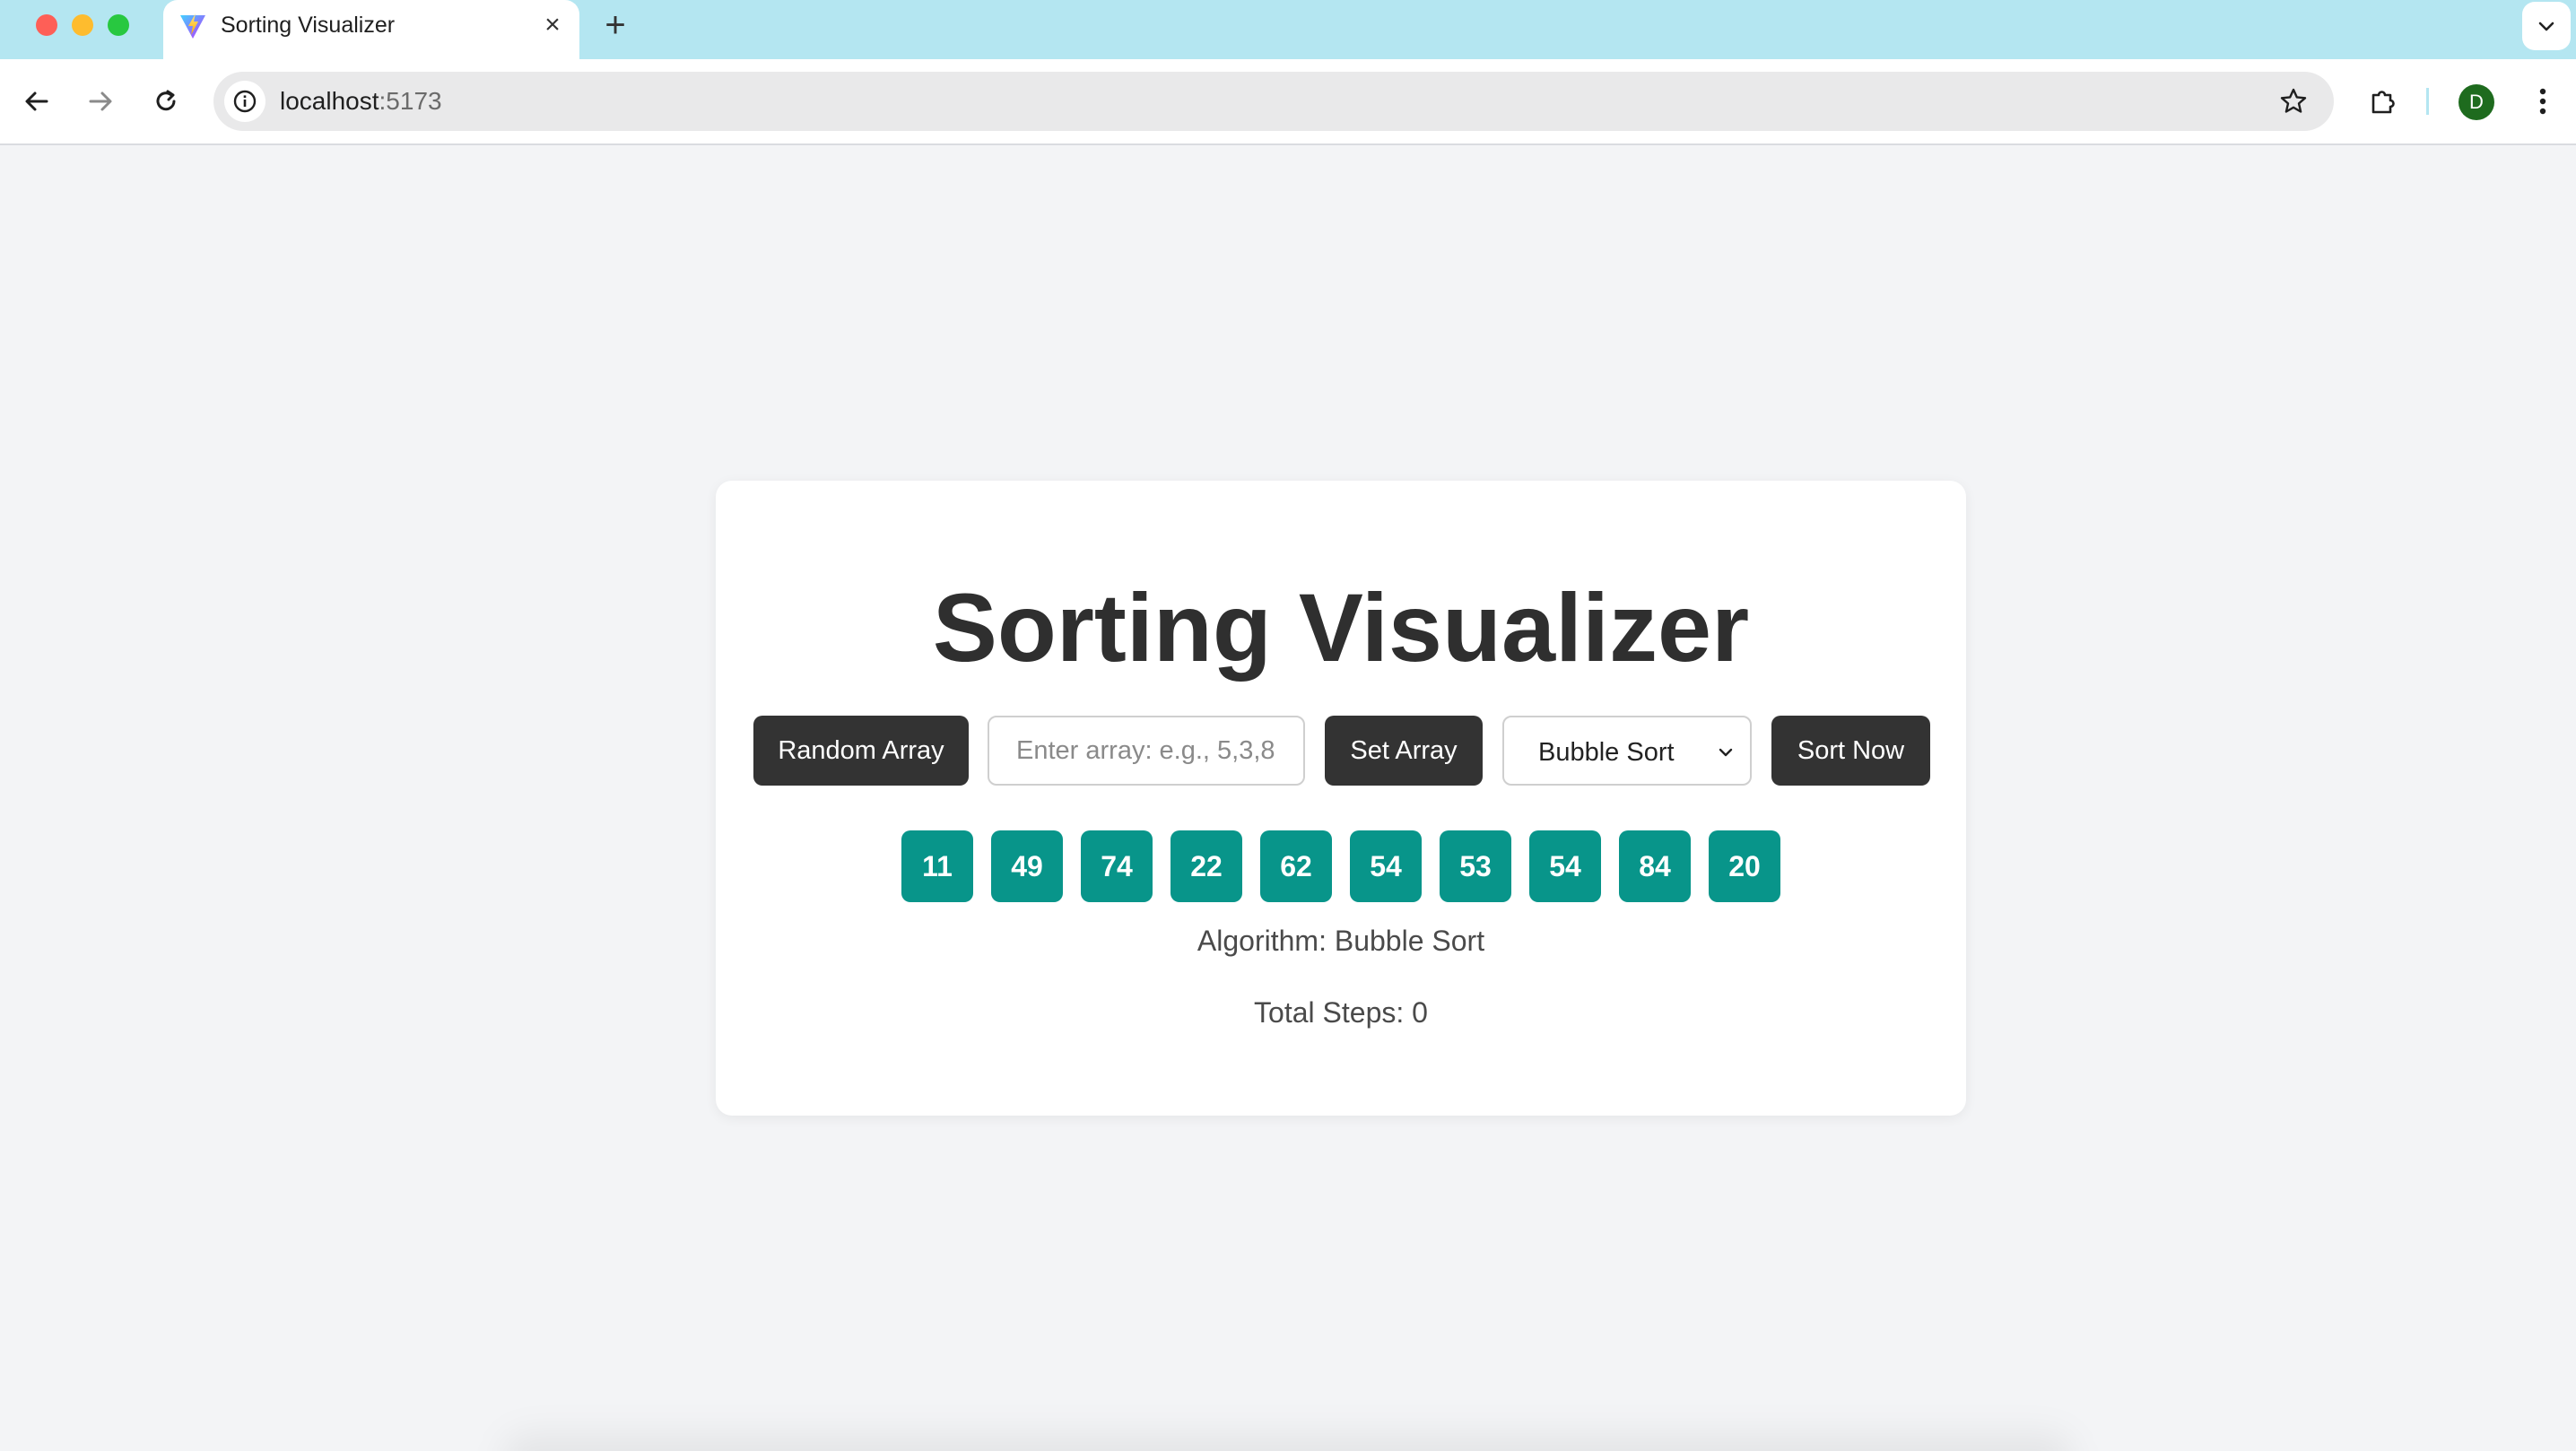  Describe the element at coordinates (937, 866) in the screenshot. I see `array-element: 11` at that location.